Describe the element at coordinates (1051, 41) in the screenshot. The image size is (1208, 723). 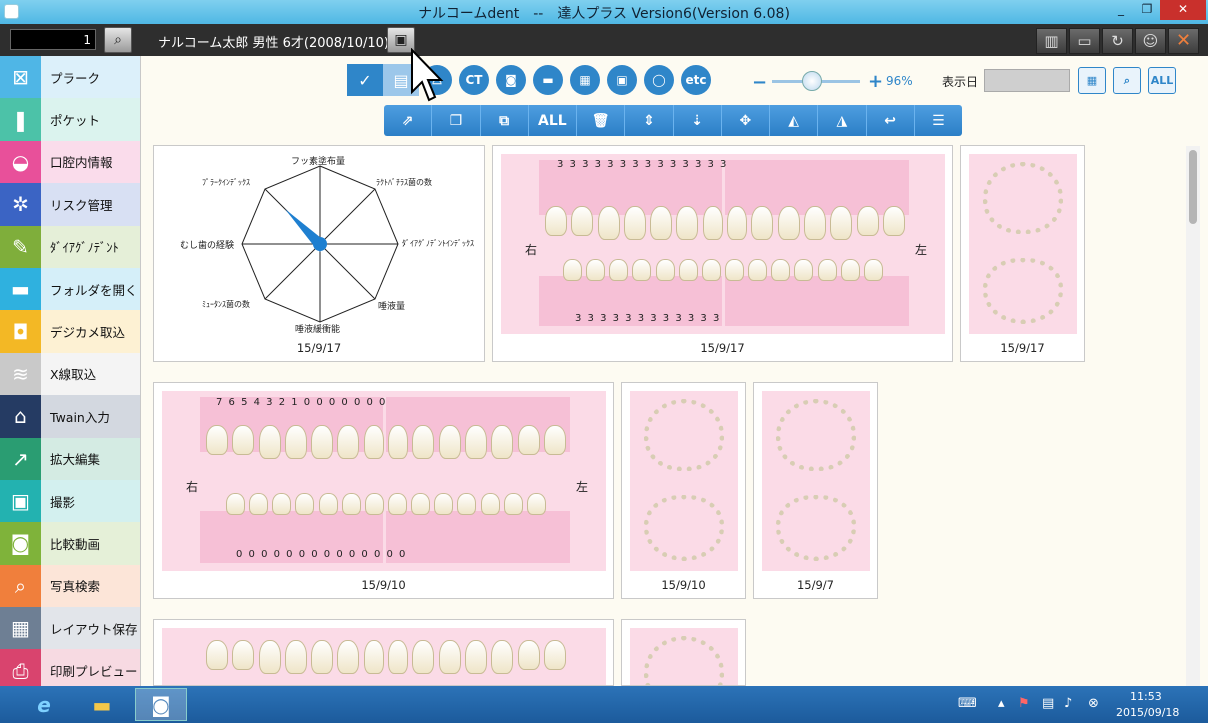
I see `book-button: ▥` at that location.